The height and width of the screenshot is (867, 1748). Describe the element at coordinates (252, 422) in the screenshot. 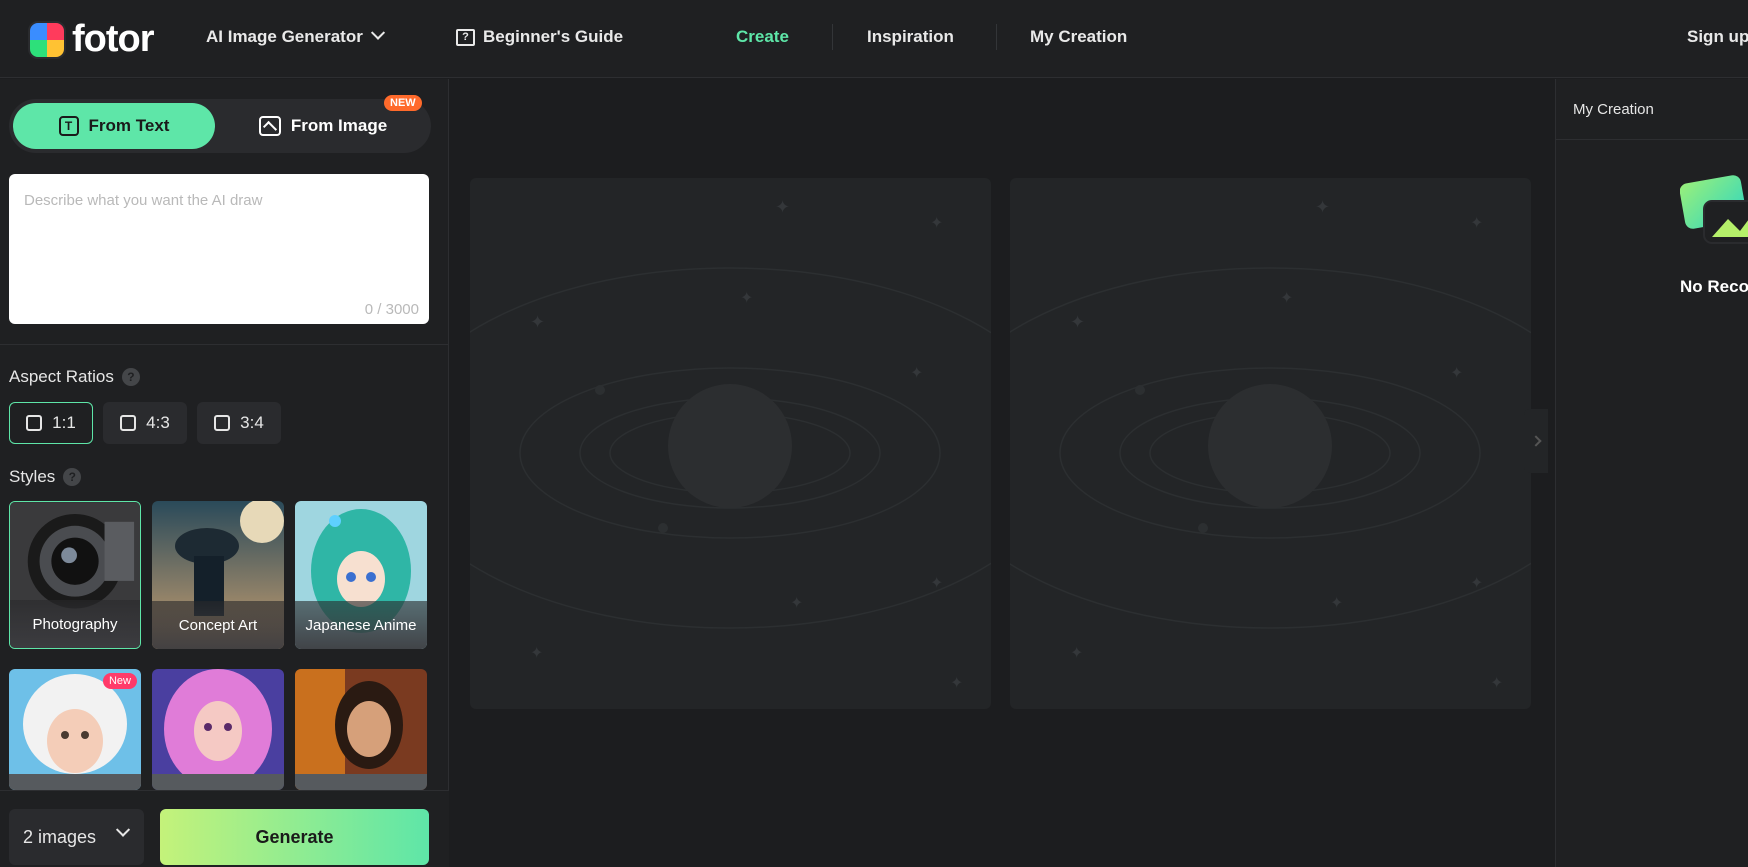

I see `ratio-label: 3:4` at that location.